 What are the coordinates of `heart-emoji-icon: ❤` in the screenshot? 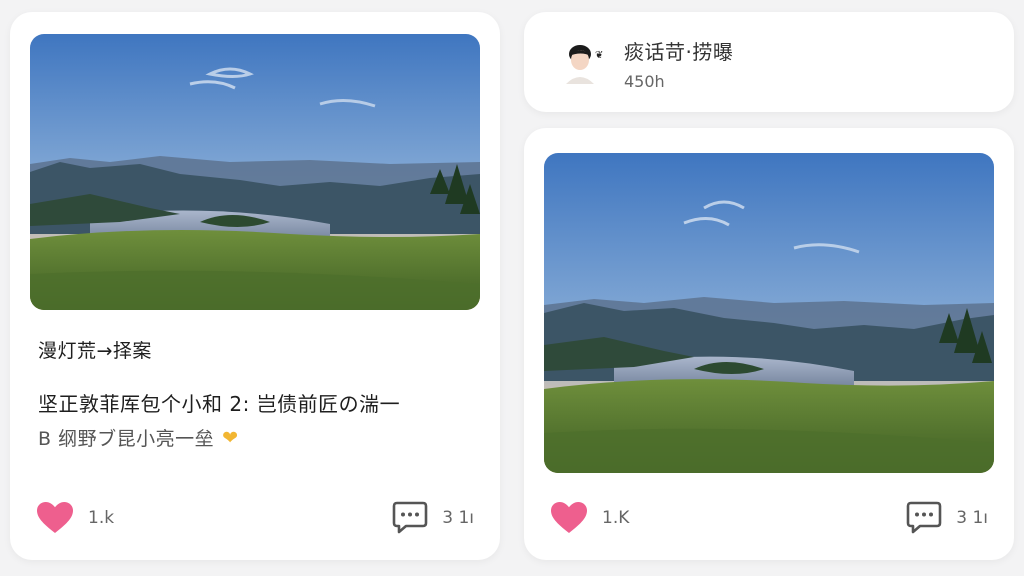 It's located at (230, 437).